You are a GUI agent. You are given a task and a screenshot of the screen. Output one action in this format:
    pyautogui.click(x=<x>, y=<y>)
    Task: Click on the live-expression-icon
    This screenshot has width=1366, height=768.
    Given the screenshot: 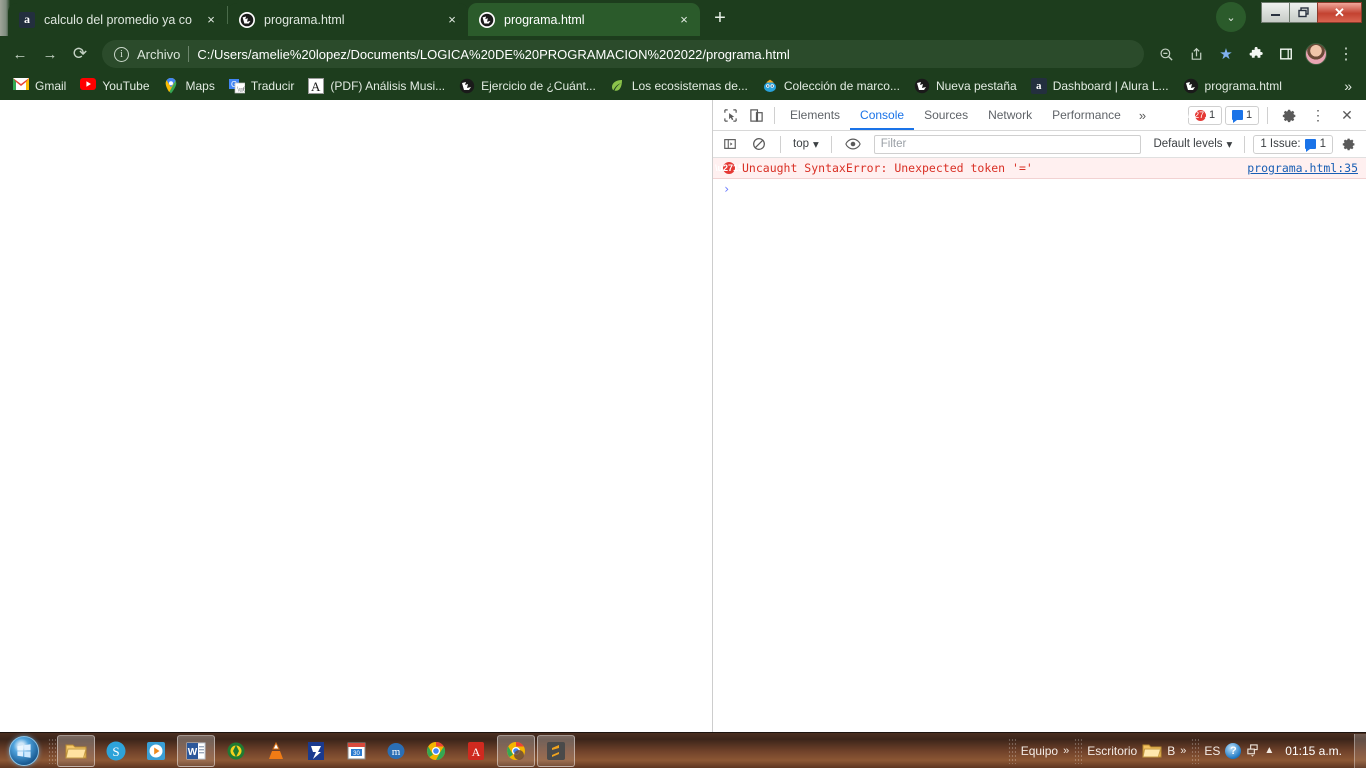 What is the action you would take?
    pyautogui.click(x=853, y=144)
    